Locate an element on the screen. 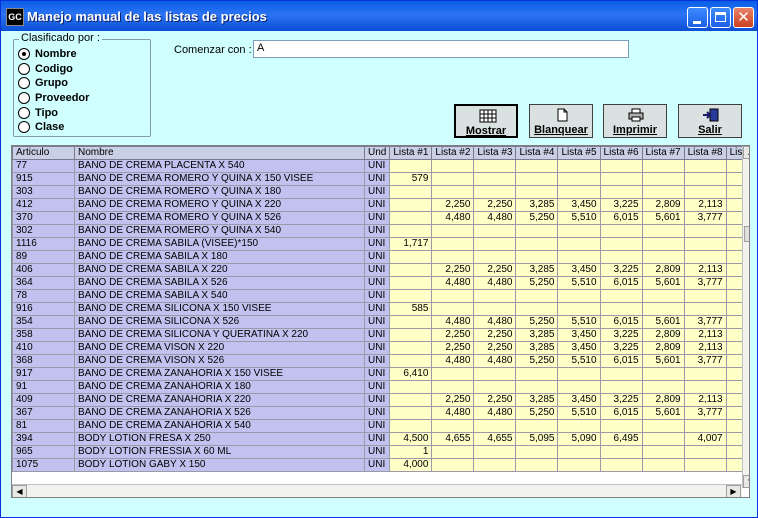  table-row: 89 BAÑO DE CREMA SABILA X 180 UNI is located at coordinates (379, 257).